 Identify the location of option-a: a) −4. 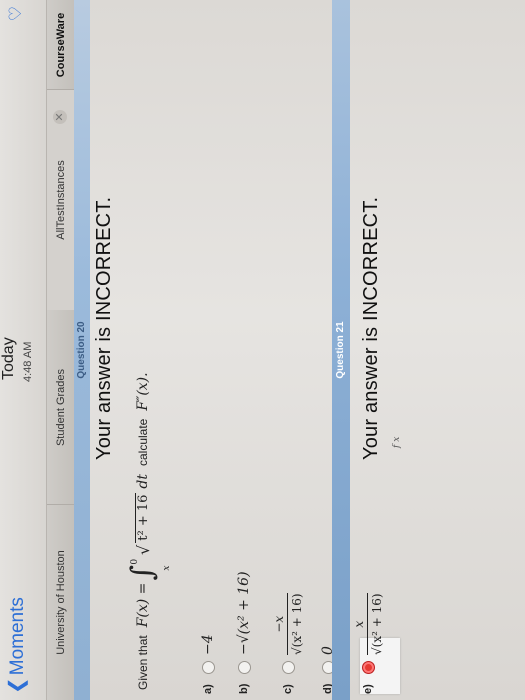
(208, 664).